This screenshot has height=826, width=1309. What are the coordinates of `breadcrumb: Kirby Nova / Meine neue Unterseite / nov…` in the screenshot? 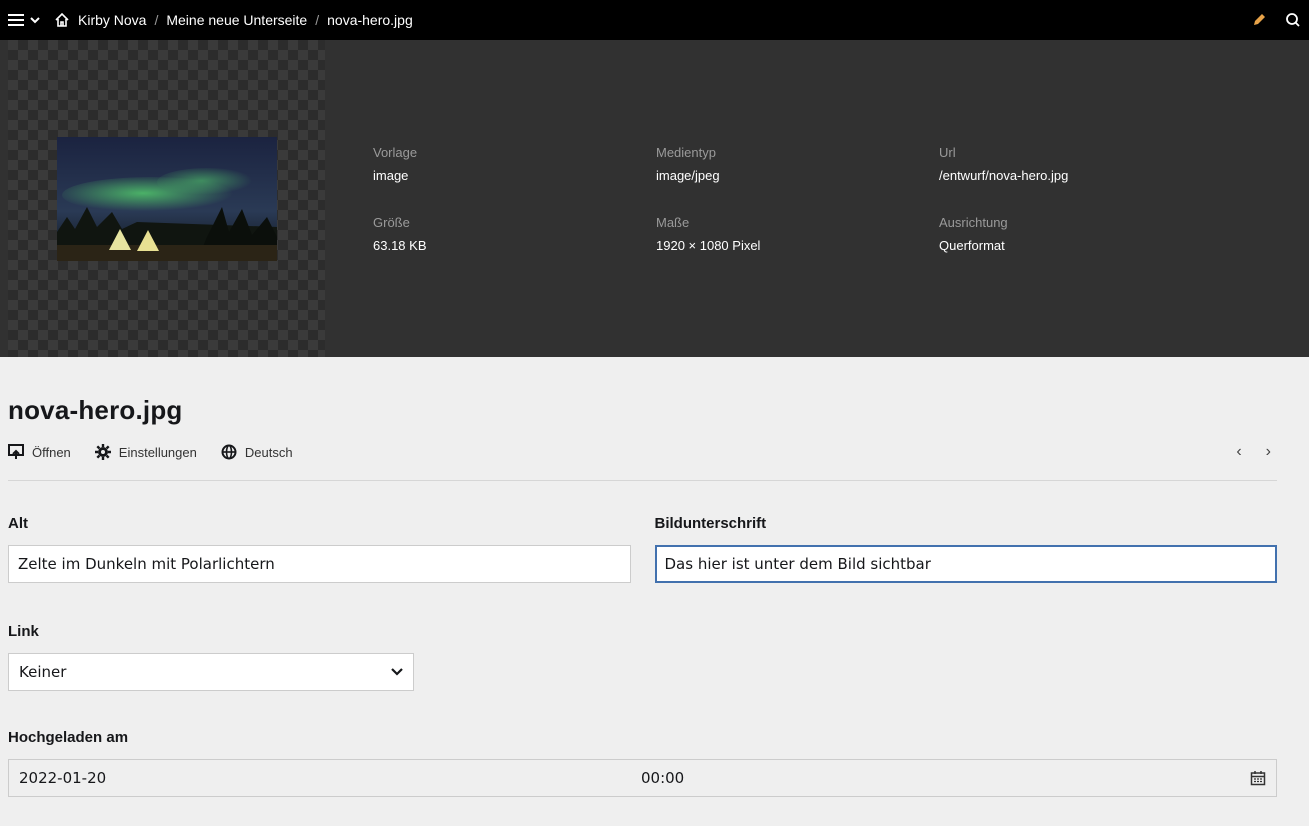 It's located at (233, 20).